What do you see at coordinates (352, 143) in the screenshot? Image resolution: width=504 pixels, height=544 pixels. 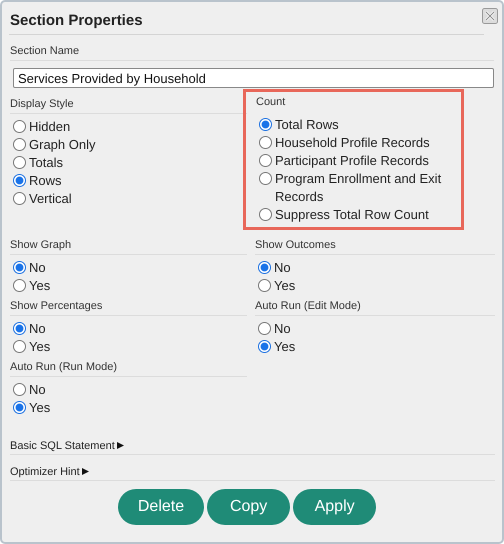 I see `option-label: Household Profile Records` at bounding box center [352, 143].